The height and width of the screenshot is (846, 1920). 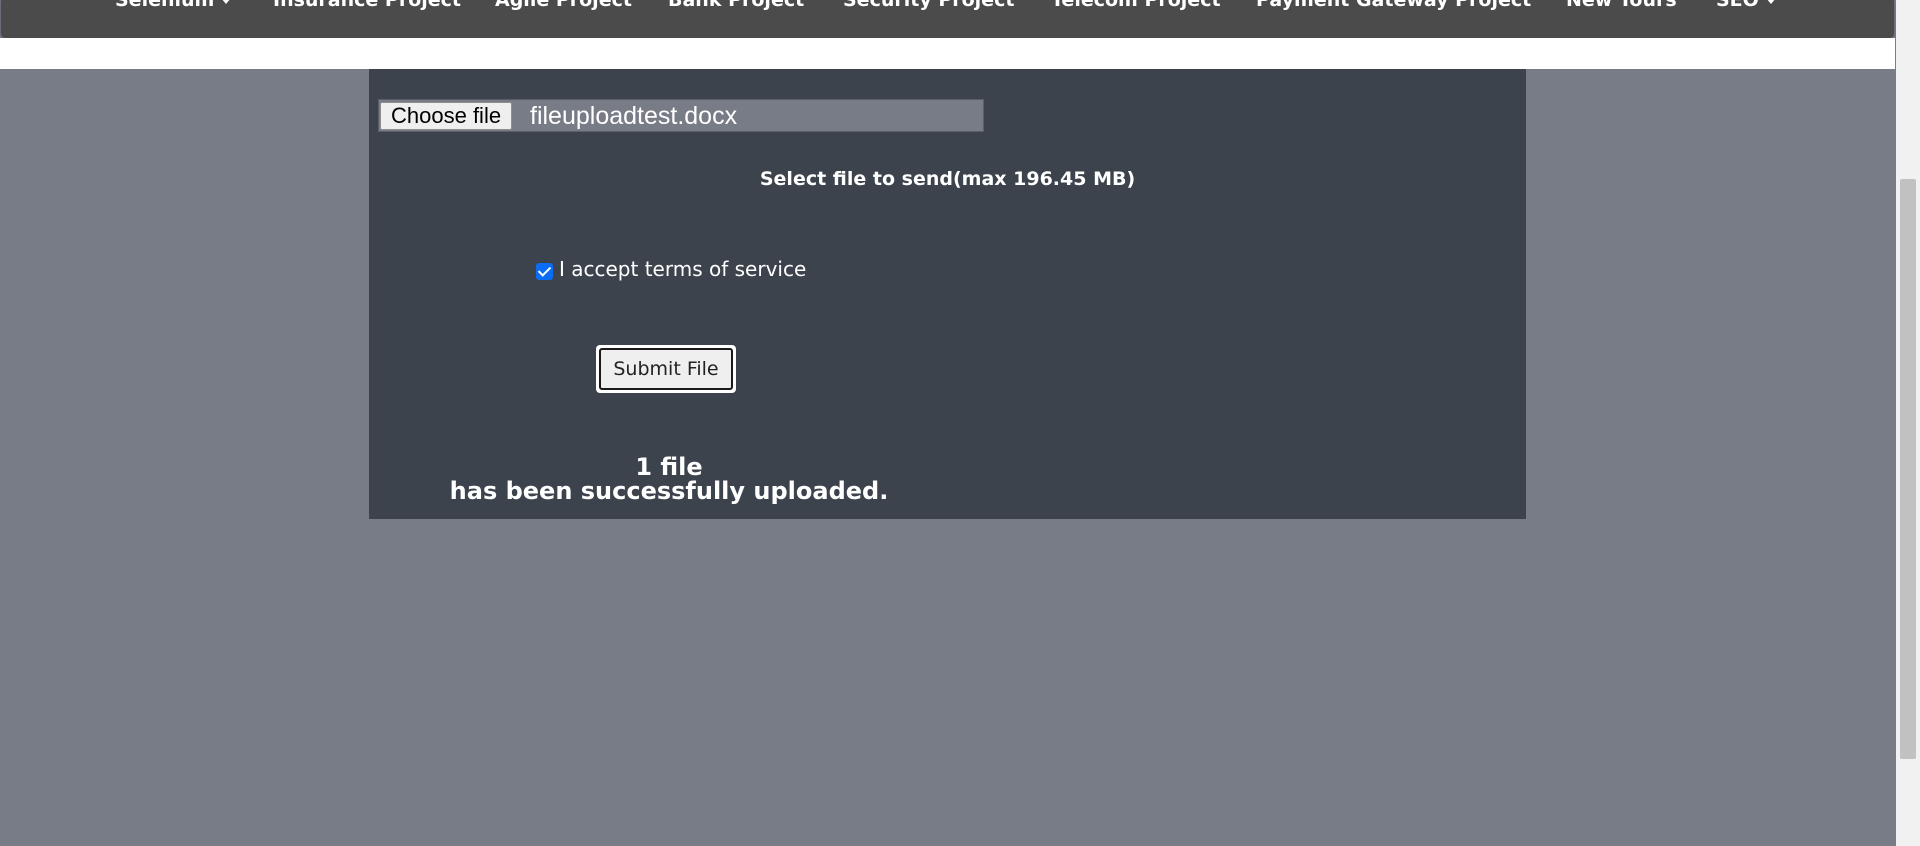 I want to click on terms-row: I accept terms of service, so click(x=671, y=269).